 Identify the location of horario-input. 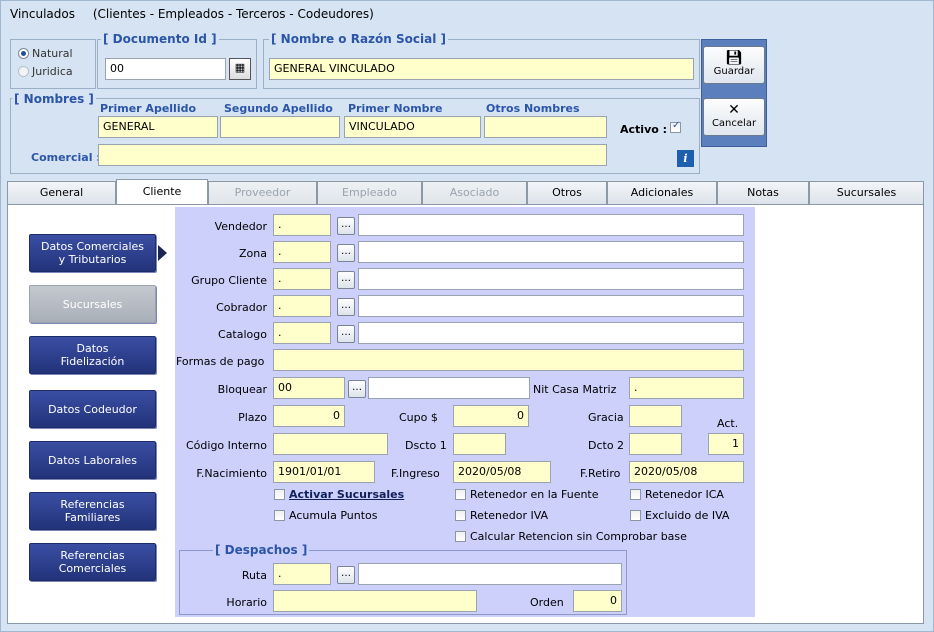
(375, 601).